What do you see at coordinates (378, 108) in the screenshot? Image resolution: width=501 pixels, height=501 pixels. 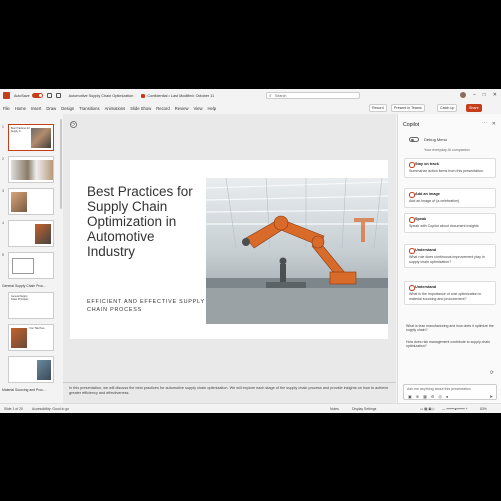 I see `record-button: Record` at bounding box center [378, 108].